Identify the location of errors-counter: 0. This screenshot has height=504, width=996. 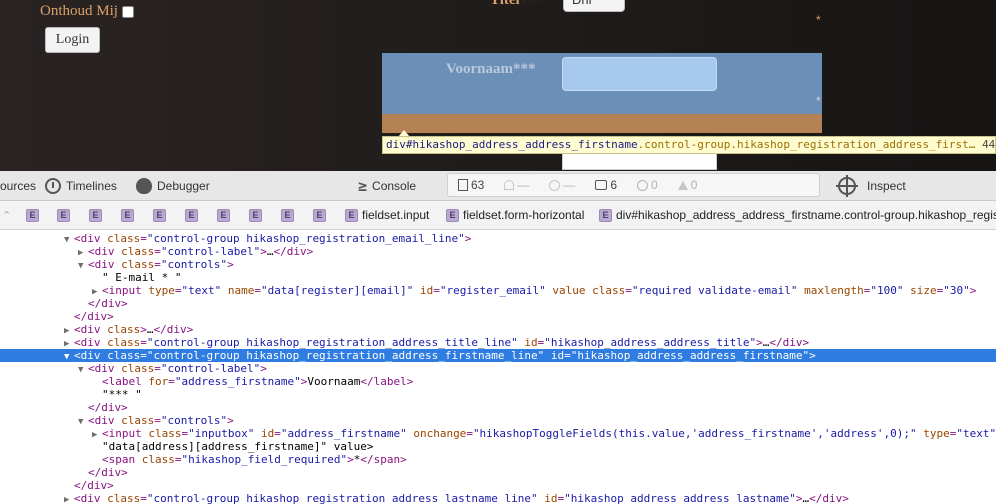
(647, 185).